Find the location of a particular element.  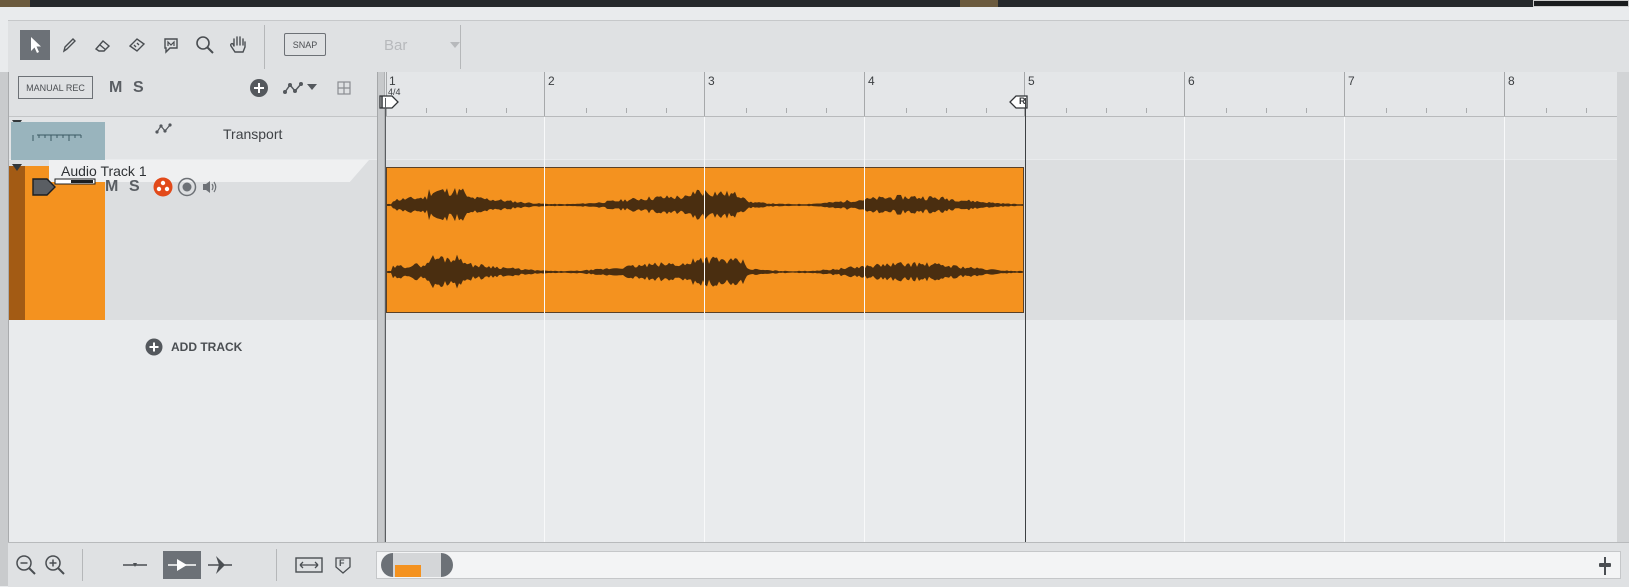

zoom-in-button is located at coordinates (55, 565).